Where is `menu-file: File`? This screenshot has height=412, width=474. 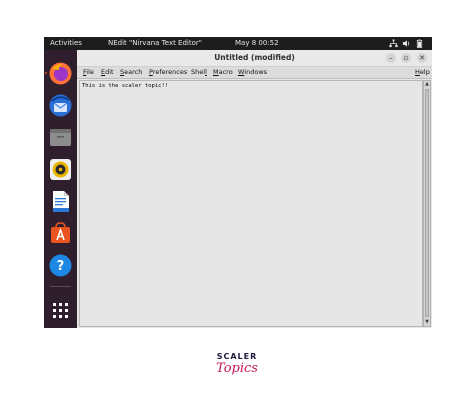 menu-file: File is located at coordinates (88, 72).